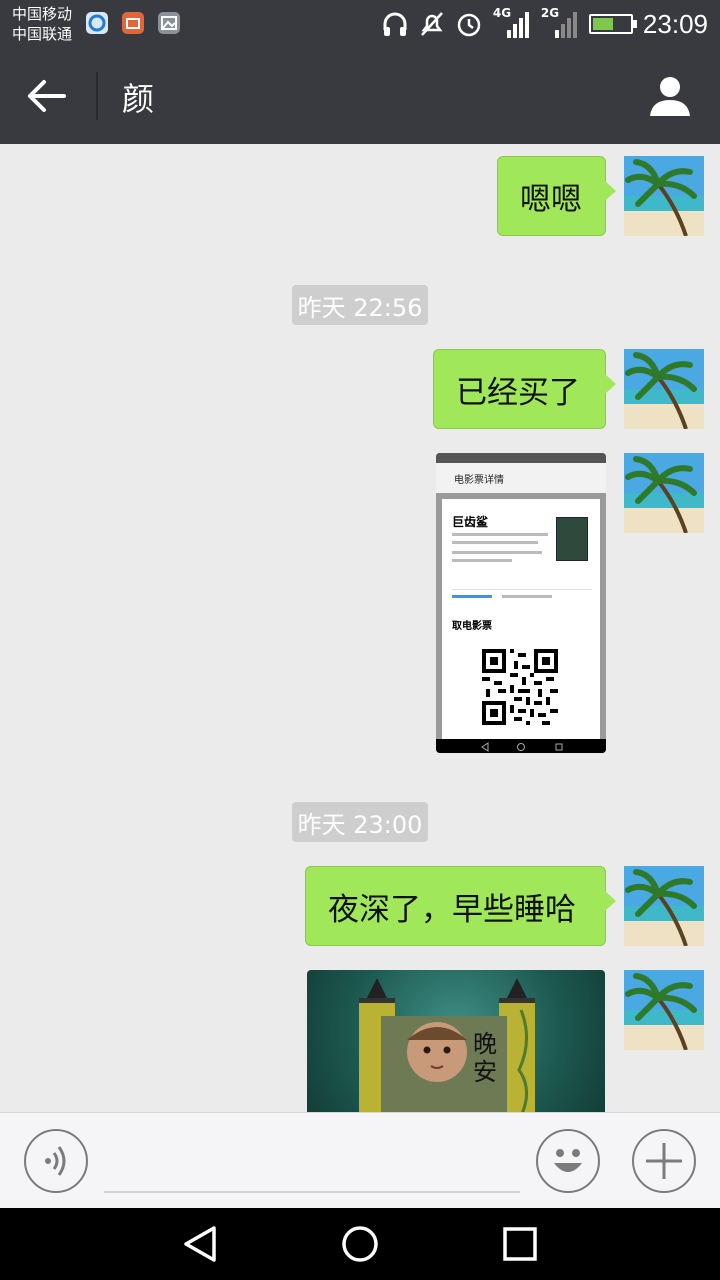  I want to click on movie-title: 巨齿鲨, so click(470, 522).